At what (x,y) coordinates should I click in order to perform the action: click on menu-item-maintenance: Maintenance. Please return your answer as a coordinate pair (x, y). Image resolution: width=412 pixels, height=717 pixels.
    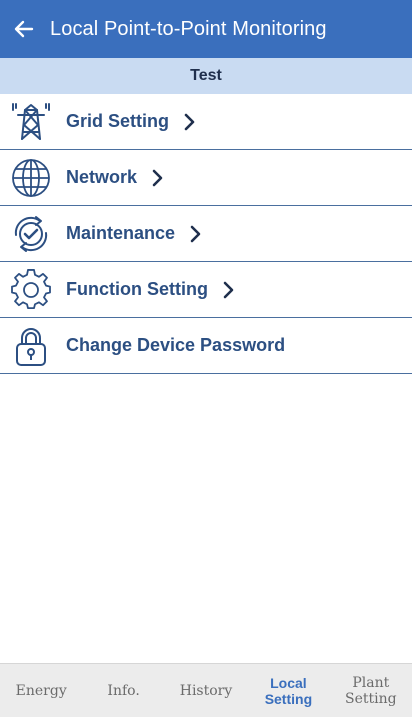
    Looking at the image, I should click on (206, 234).